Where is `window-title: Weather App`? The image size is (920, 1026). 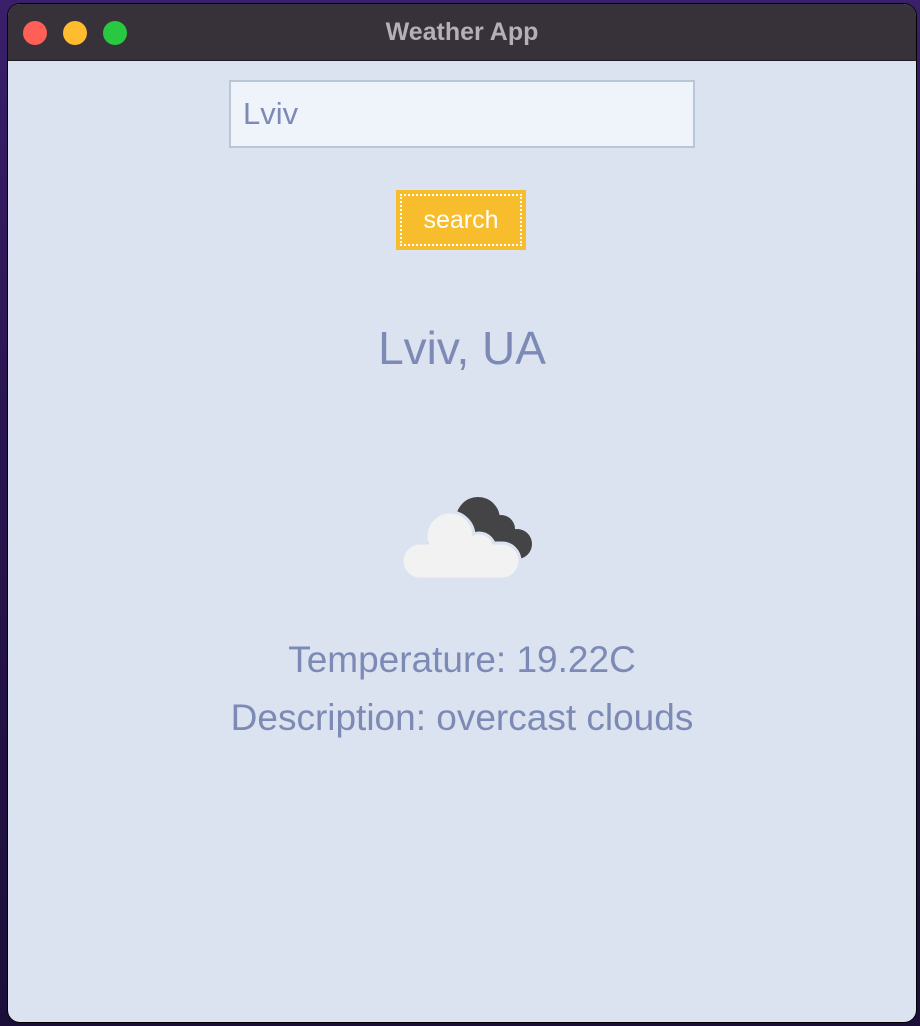
window-title: Weather App is located at coordinates (462, 32).